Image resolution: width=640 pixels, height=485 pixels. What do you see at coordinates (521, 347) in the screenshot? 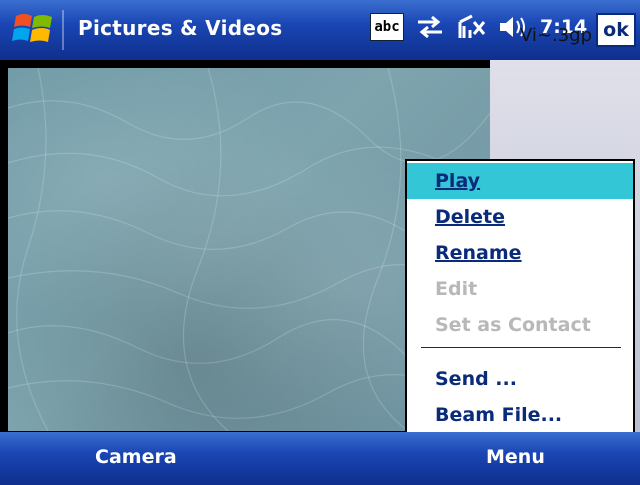
I see `menu-separator` at bounding box center [521, 347].